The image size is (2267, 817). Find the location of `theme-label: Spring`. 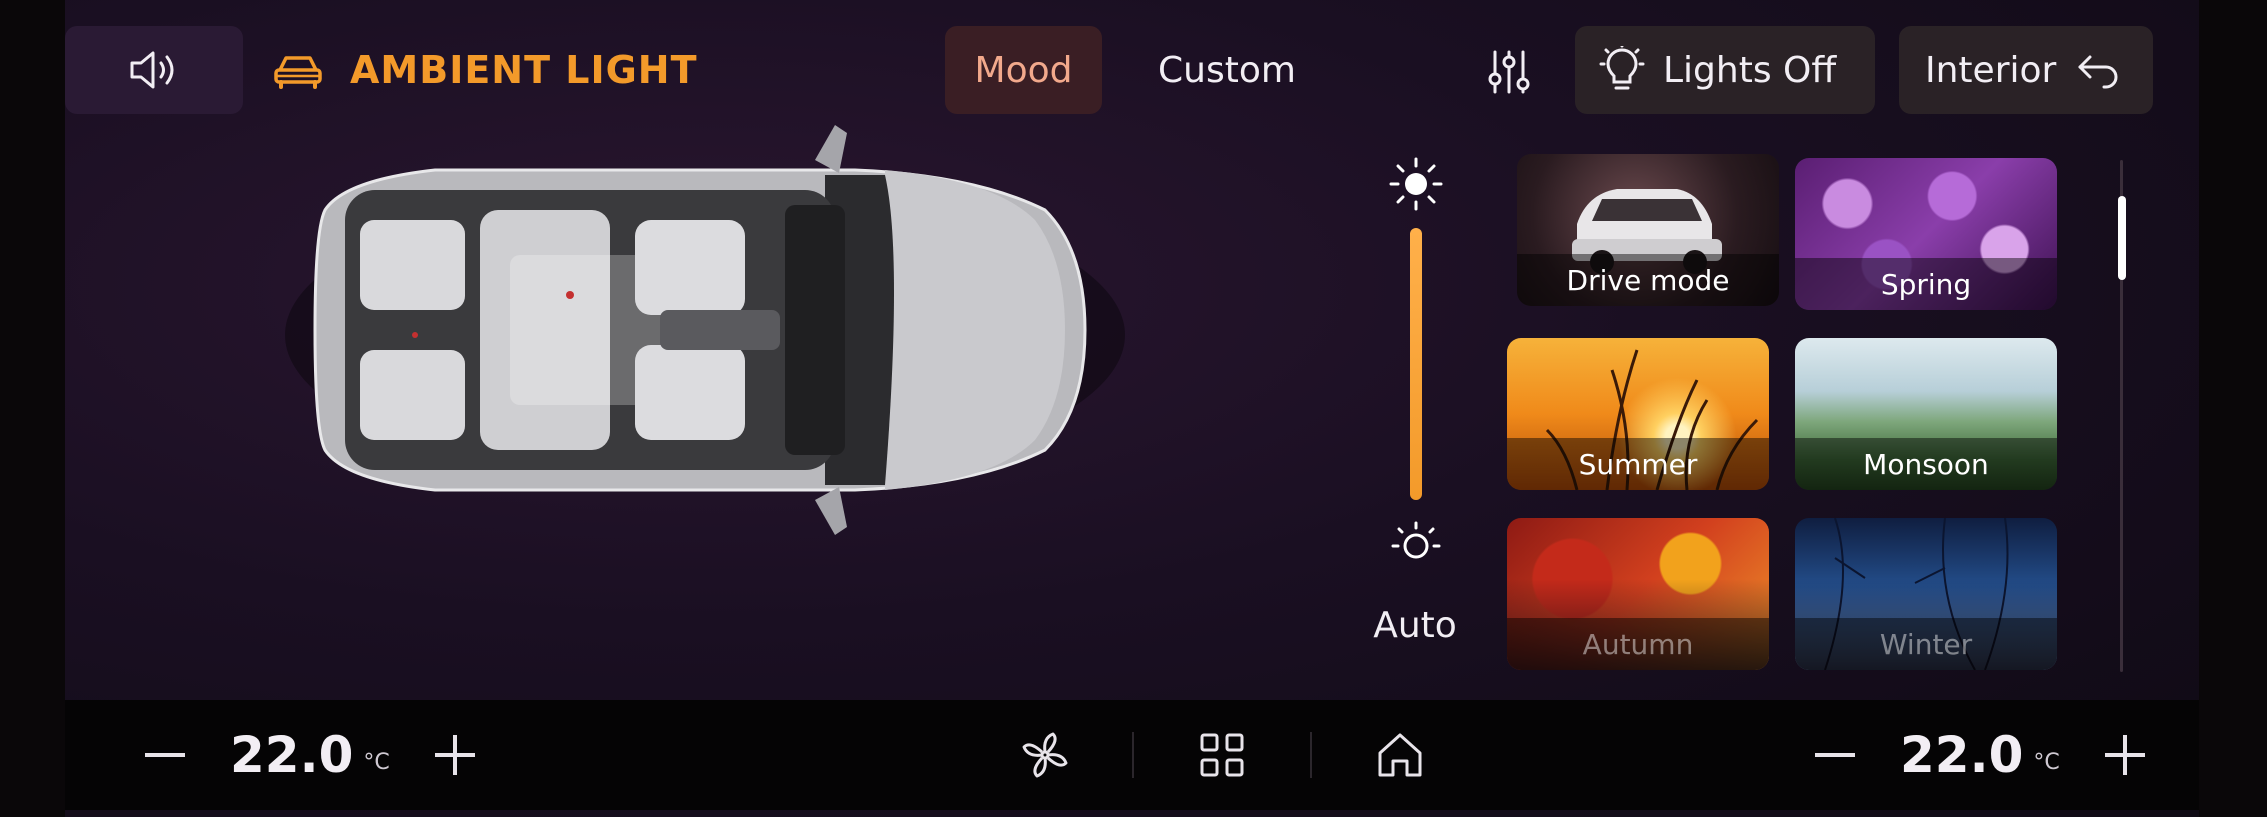

theme-label: Spring is located at coordinates (1926, 284).